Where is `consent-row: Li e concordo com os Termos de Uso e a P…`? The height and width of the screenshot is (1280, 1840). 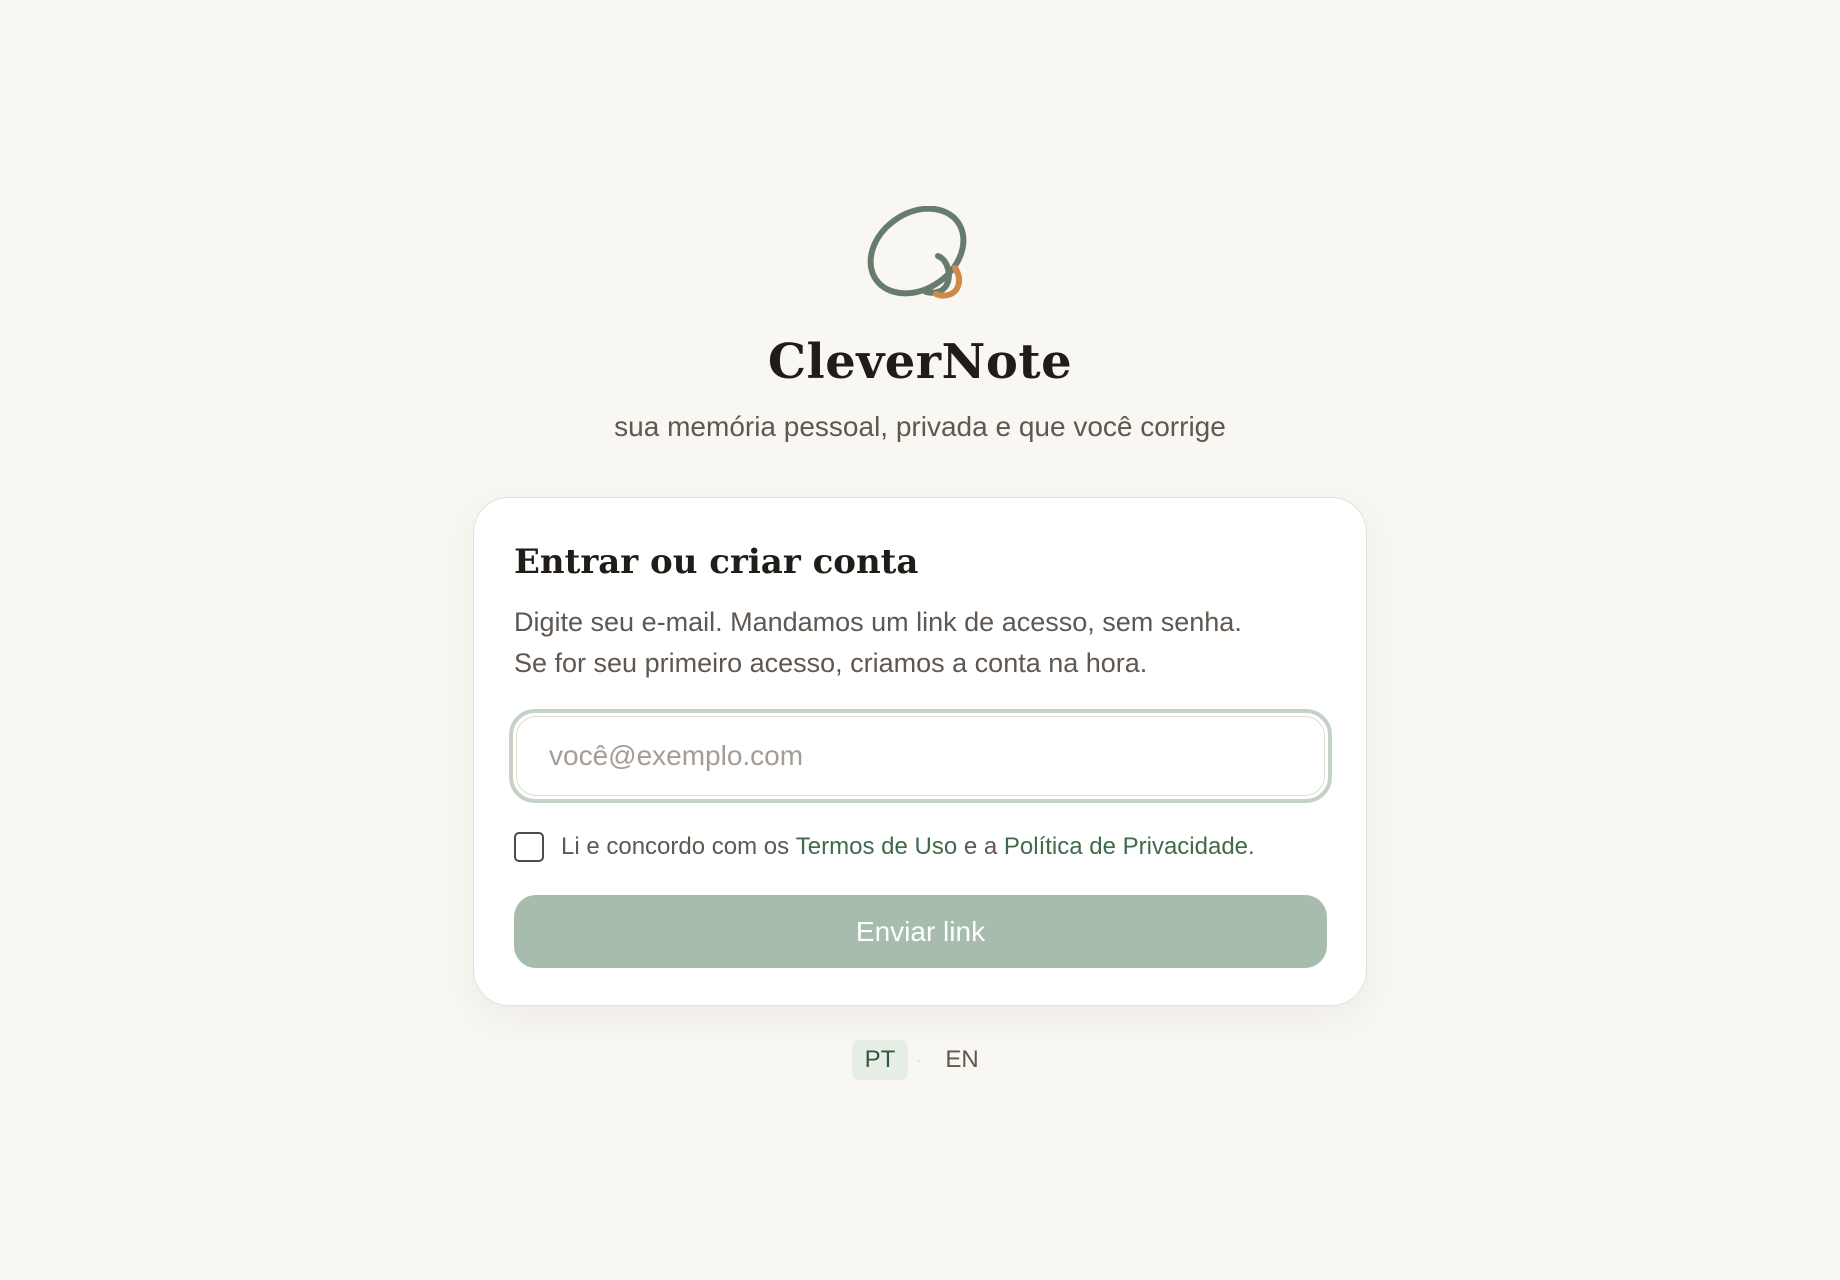 consent-row: Li e concordo com os Termos de Uso e a P… is located at coordinates (884, 847).